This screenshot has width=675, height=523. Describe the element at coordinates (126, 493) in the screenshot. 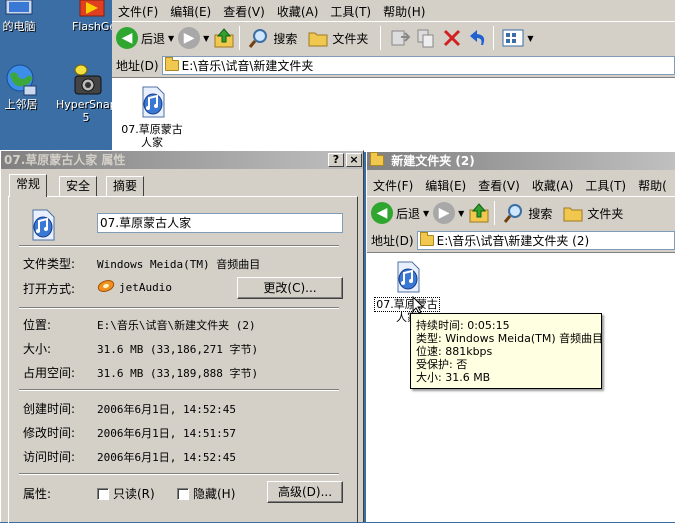

I see `readonly-checkbox: 只读(R)` at that location.